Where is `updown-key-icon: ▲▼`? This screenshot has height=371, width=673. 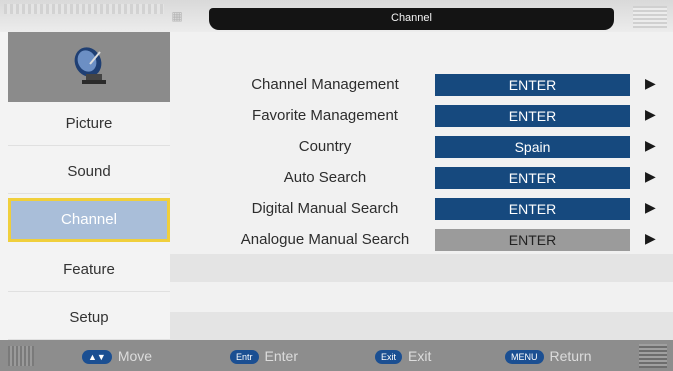
updown-key-icon: ▲▼ is located at coordinates (97, 357).